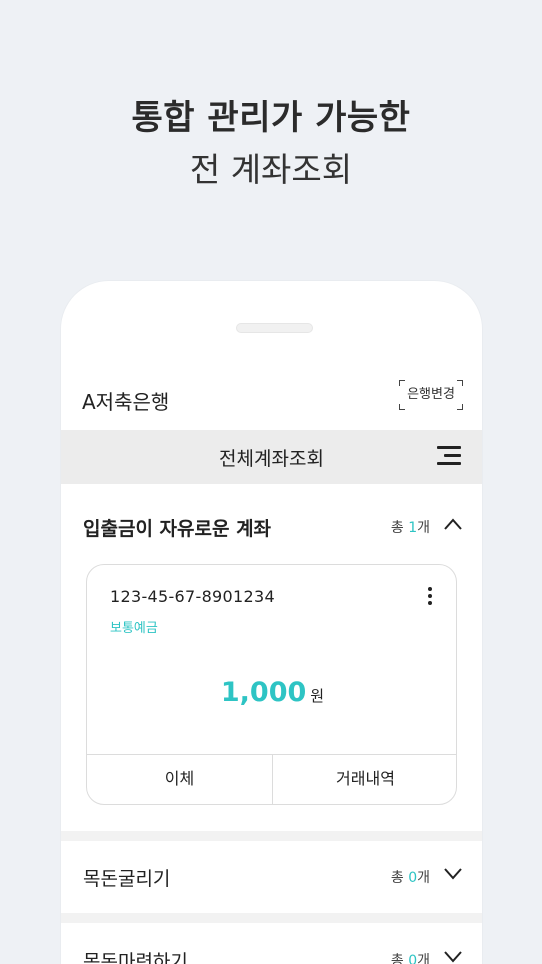  I want to click on account-balance: 1,000 원, so click(271, 692).